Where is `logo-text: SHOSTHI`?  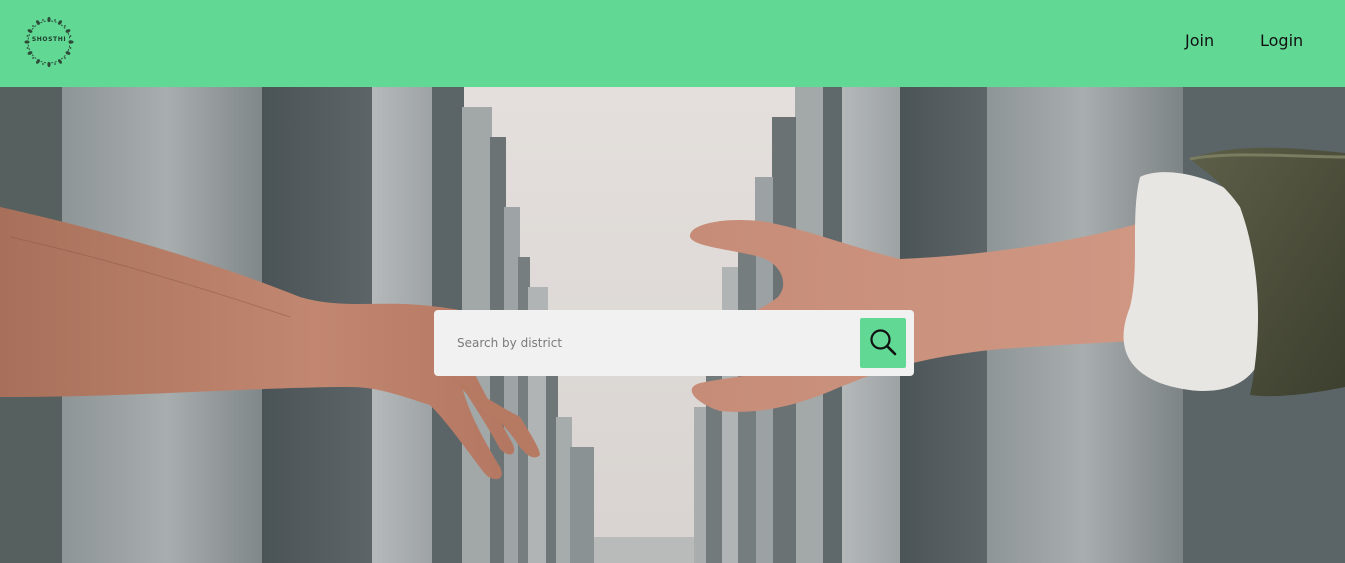
logo-text: SHOSTHI is located at coordinates (49, 39).